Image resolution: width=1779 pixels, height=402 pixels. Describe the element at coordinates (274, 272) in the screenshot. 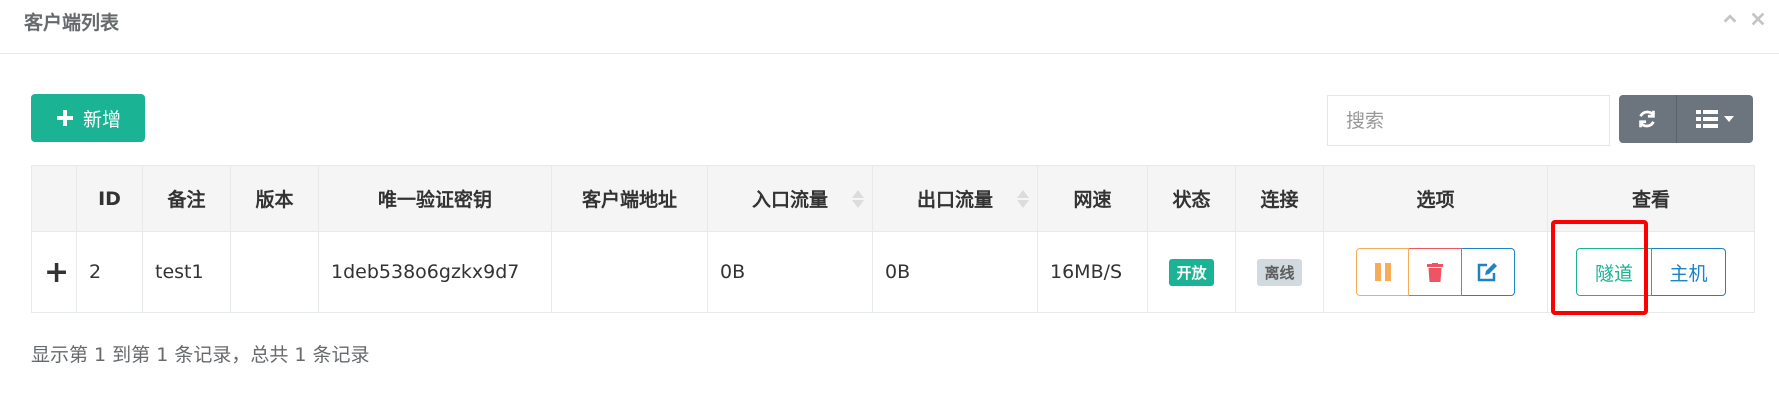

I see `cell-version` at that location.